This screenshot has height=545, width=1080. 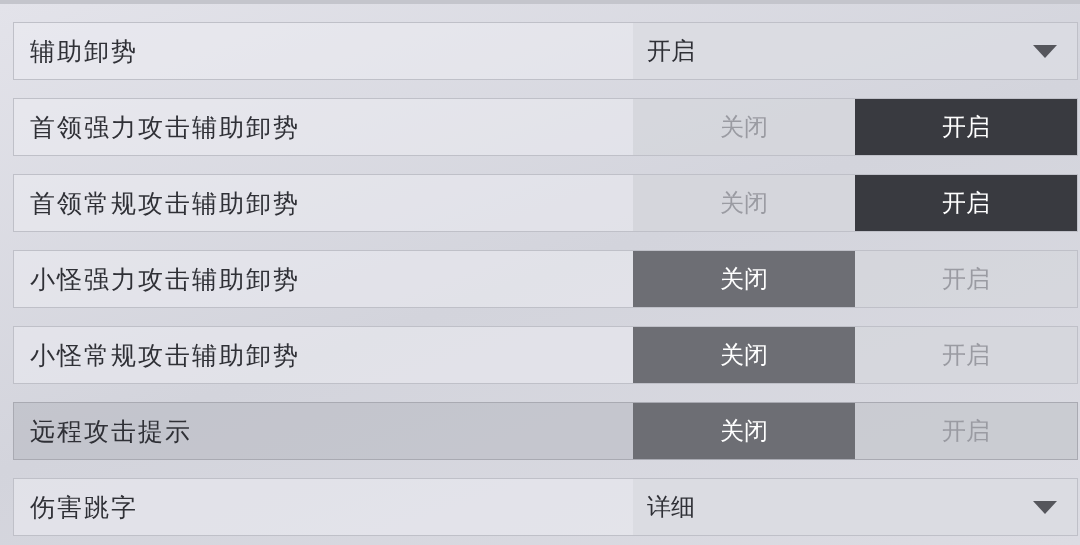 I want to click on setting-label: 小怪常规攻击辅助卸势, so click(x=165, y=355).